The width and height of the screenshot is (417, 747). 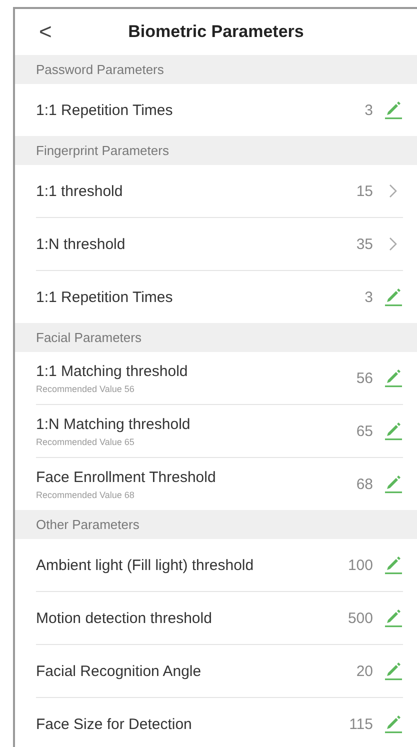 What do you see at coordinates (364, 671) in the screenshot?
I see `parameter-value: 20` at bounding box center [364, 671].